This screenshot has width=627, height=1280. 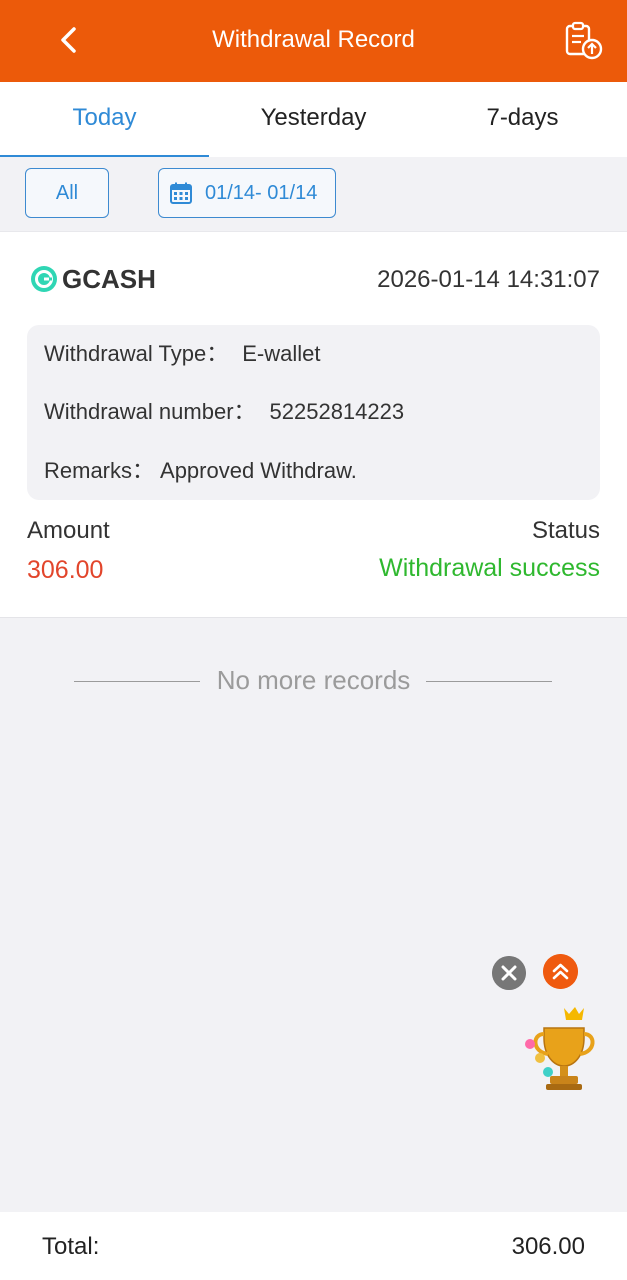 I want to click on gcash-logo-icon, so click(x=44, y=279).